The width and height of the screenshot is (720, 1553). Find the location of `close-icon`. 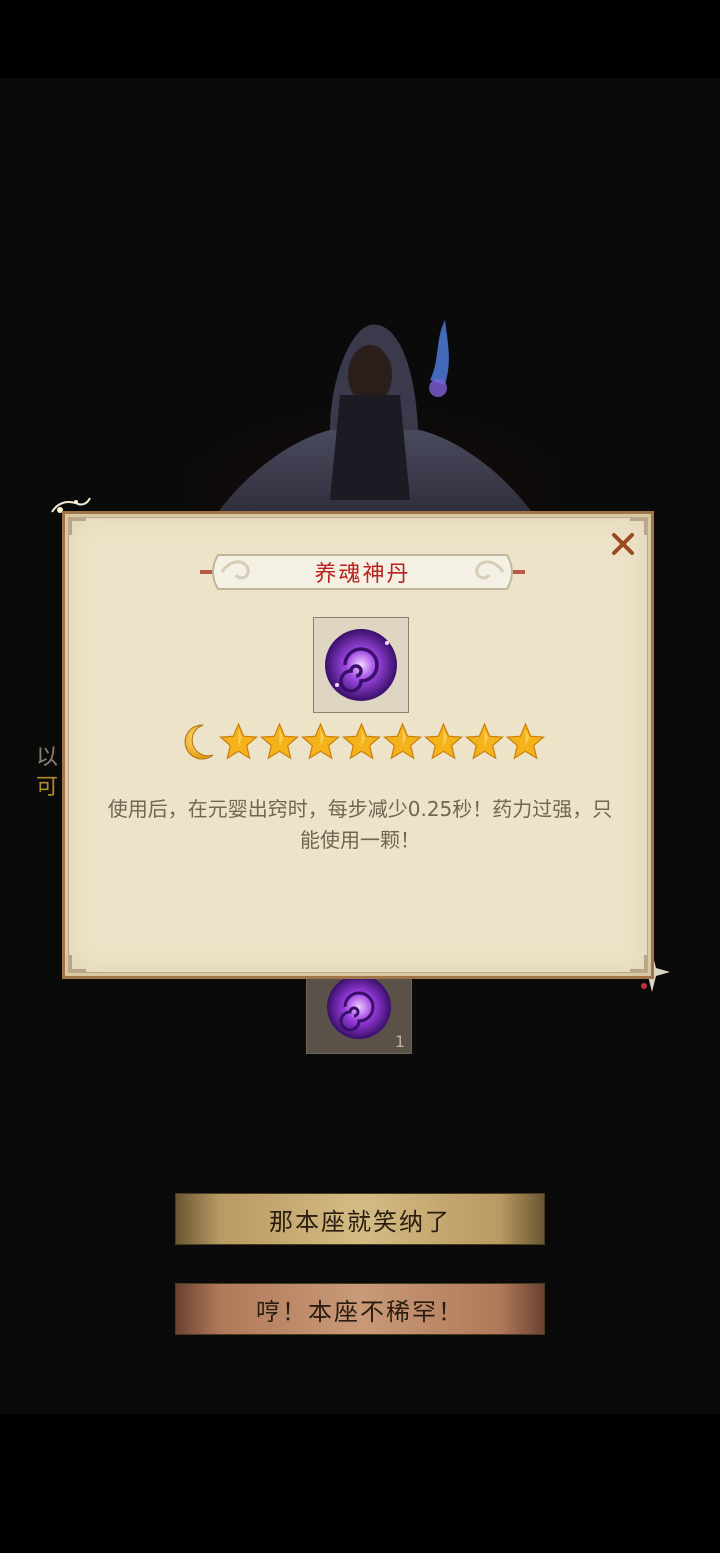

close-icon is located at coordinates (623, 544).